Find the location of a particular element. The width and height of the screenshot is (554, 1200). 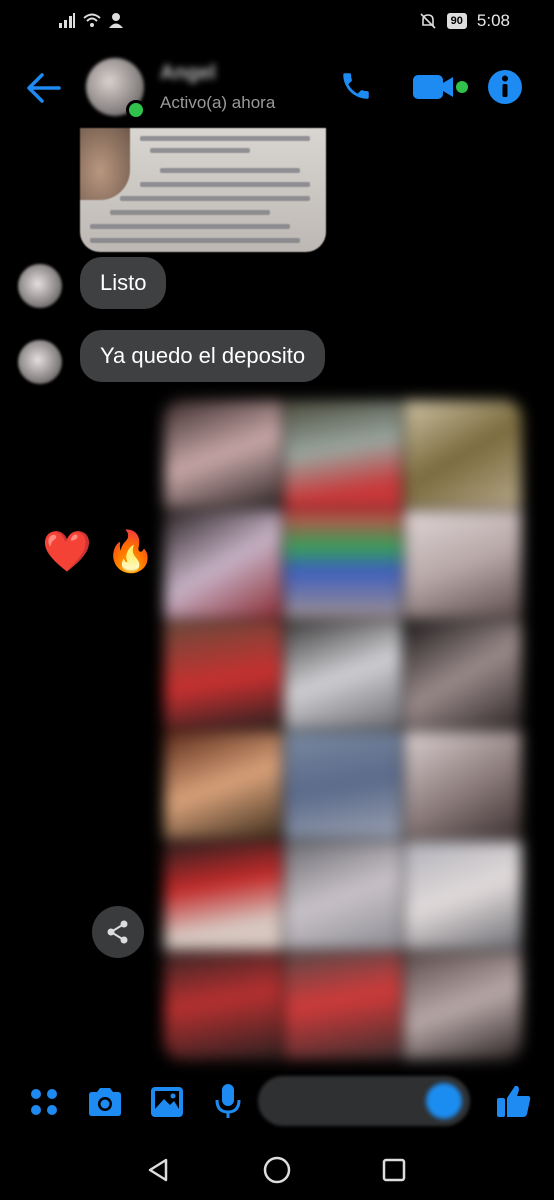

video-camera-icon is located at coordinates (440, 87).